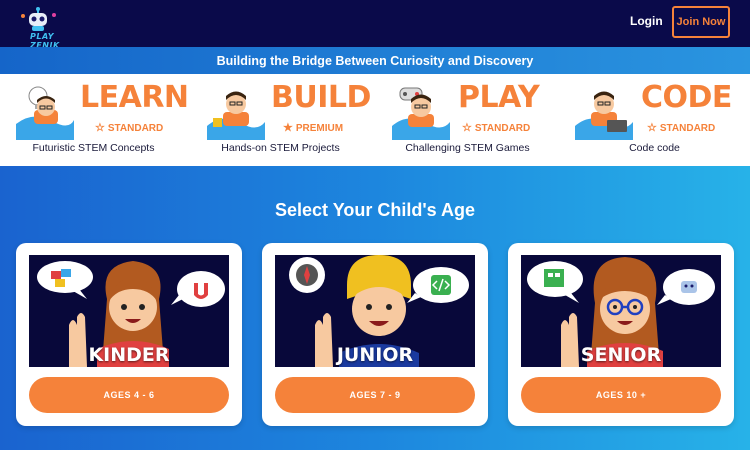 Image resolution: width=750 pixels, height=450 pixels. I want to click on kinder-illustration: KINDER, so click(129, 311).